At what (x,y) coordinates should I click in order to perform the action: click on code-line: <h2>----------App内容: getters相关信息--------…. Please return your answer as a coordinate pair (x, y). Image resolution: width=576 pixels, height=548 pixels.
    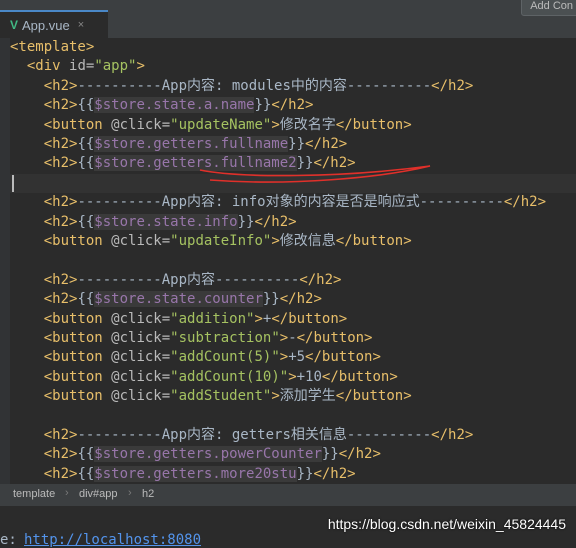
    Looking at the image, I should click on (242, 435).